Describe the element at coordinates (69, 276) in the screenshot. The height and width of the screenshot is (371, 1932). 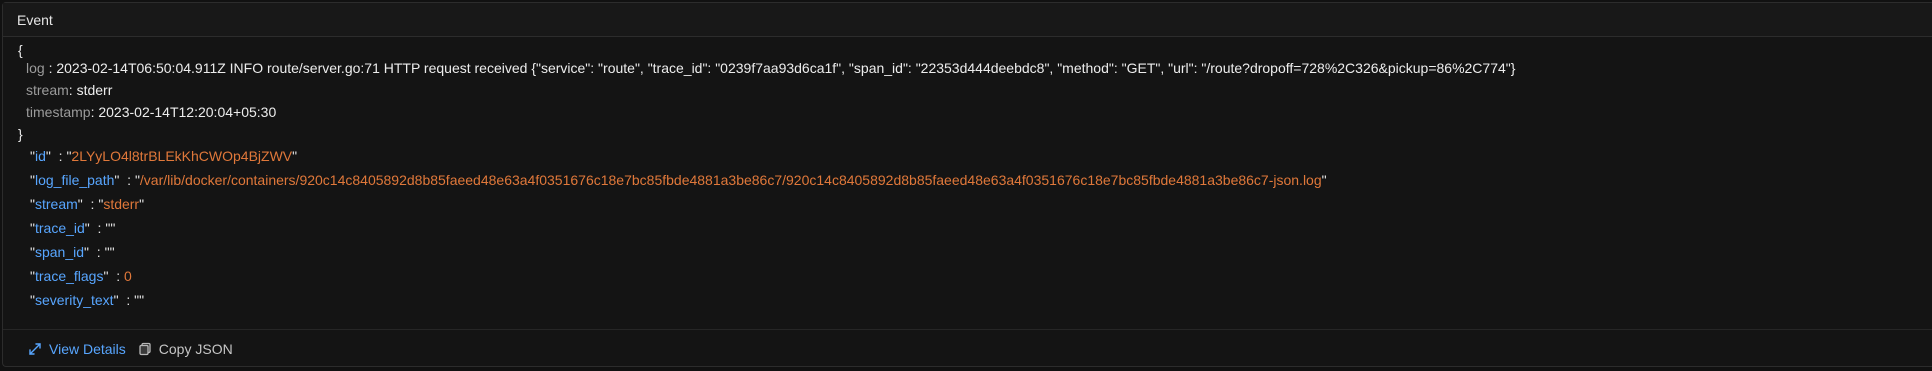
I see `attr-key: trace_flags` at that location.